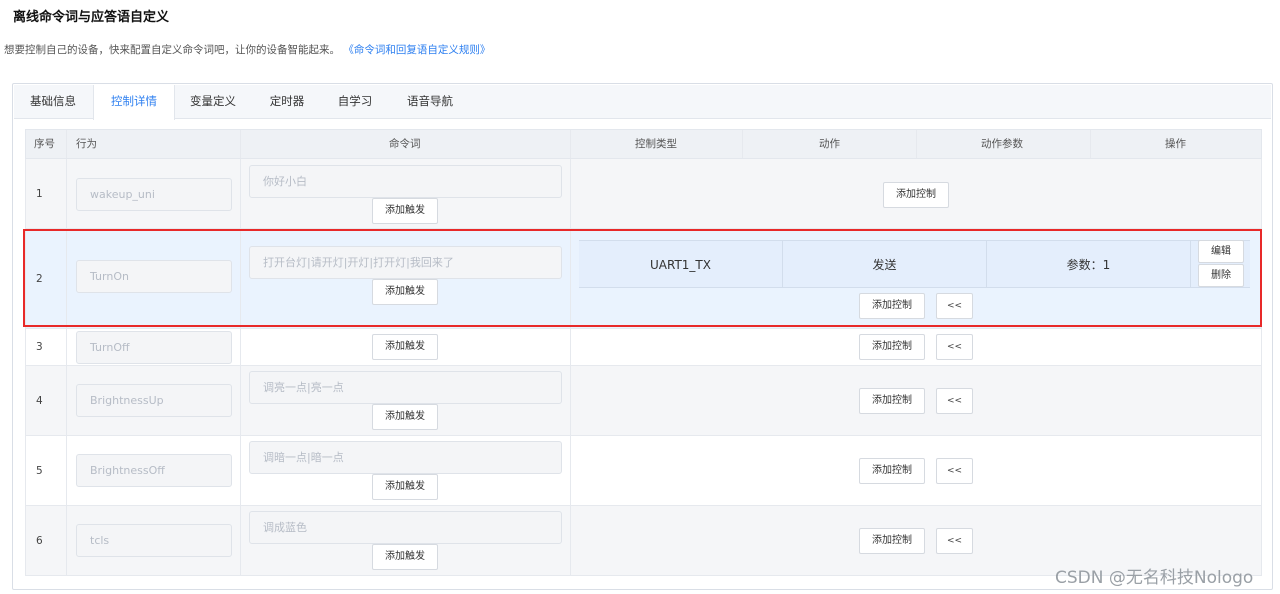 This screenshot has height=594, width=1280. What do you see at coordinates (405, 262) in the screenshot?
I see `command-field: 打开台灯|请开灯|开灯|打开灯|我回来了` at bounding box center [405, 262].